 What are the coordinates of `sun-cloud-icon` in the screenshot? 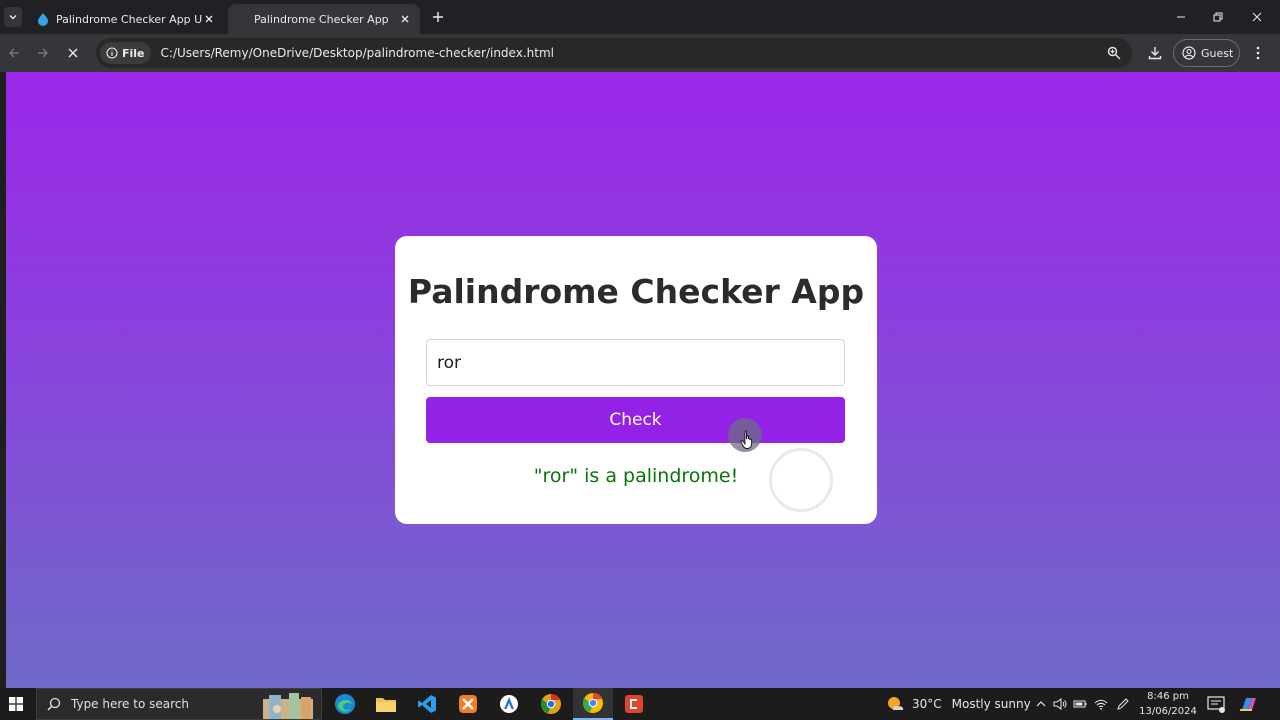 It's located at (896, 703).